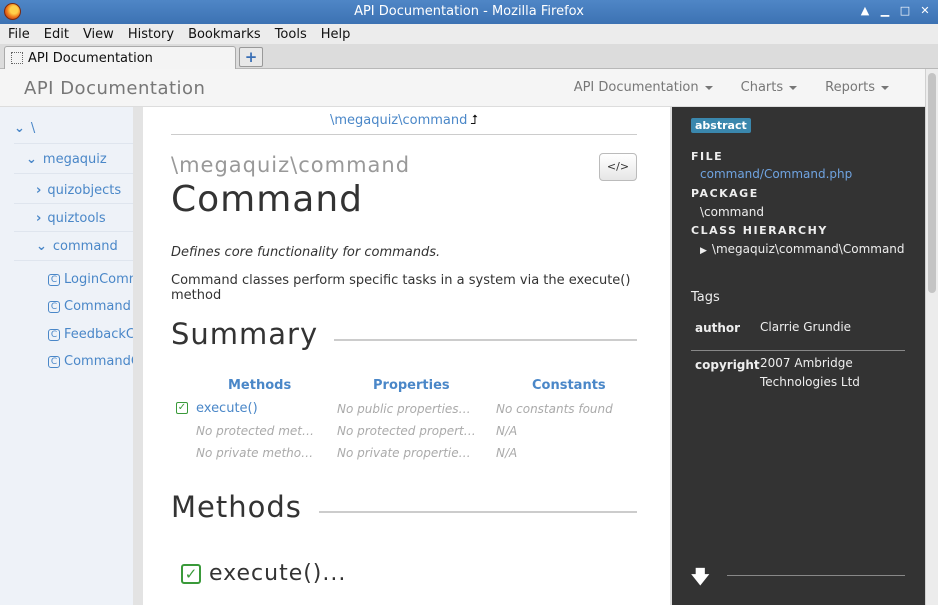  Describe the element at coordinates (905, 11) in the screenshot. I see `window-maximize-button: □` at that location.